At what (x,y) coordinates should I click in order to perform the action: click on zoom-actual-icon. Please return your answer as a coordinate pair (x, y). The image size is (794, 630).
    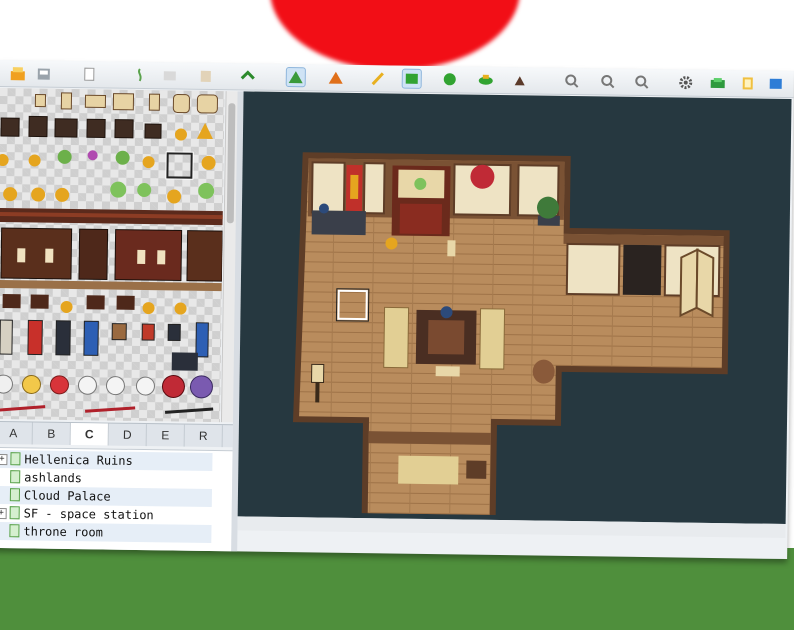
    Looking at the image, I should click on (642, 82).